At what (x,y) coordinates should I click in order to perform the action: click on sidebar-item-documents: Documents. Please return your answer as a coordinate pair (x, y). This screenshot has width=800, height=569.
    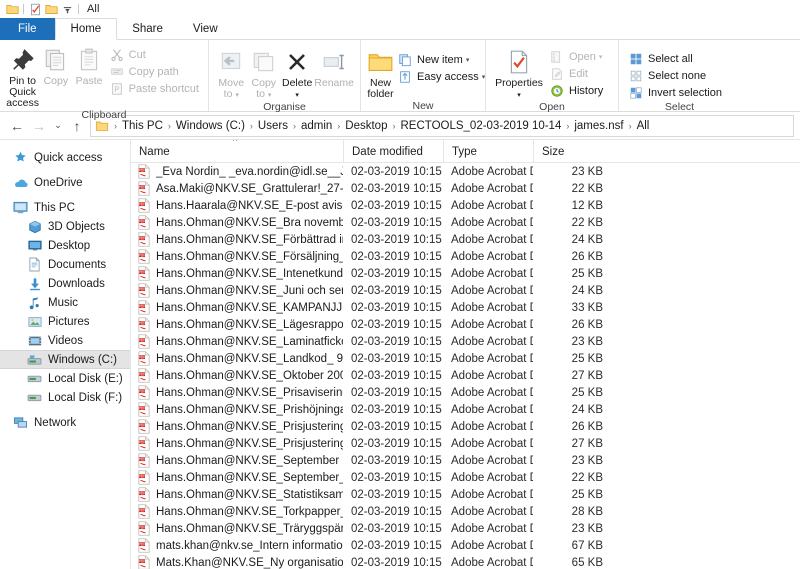
    Looking at the image, I should click on (65, 264).